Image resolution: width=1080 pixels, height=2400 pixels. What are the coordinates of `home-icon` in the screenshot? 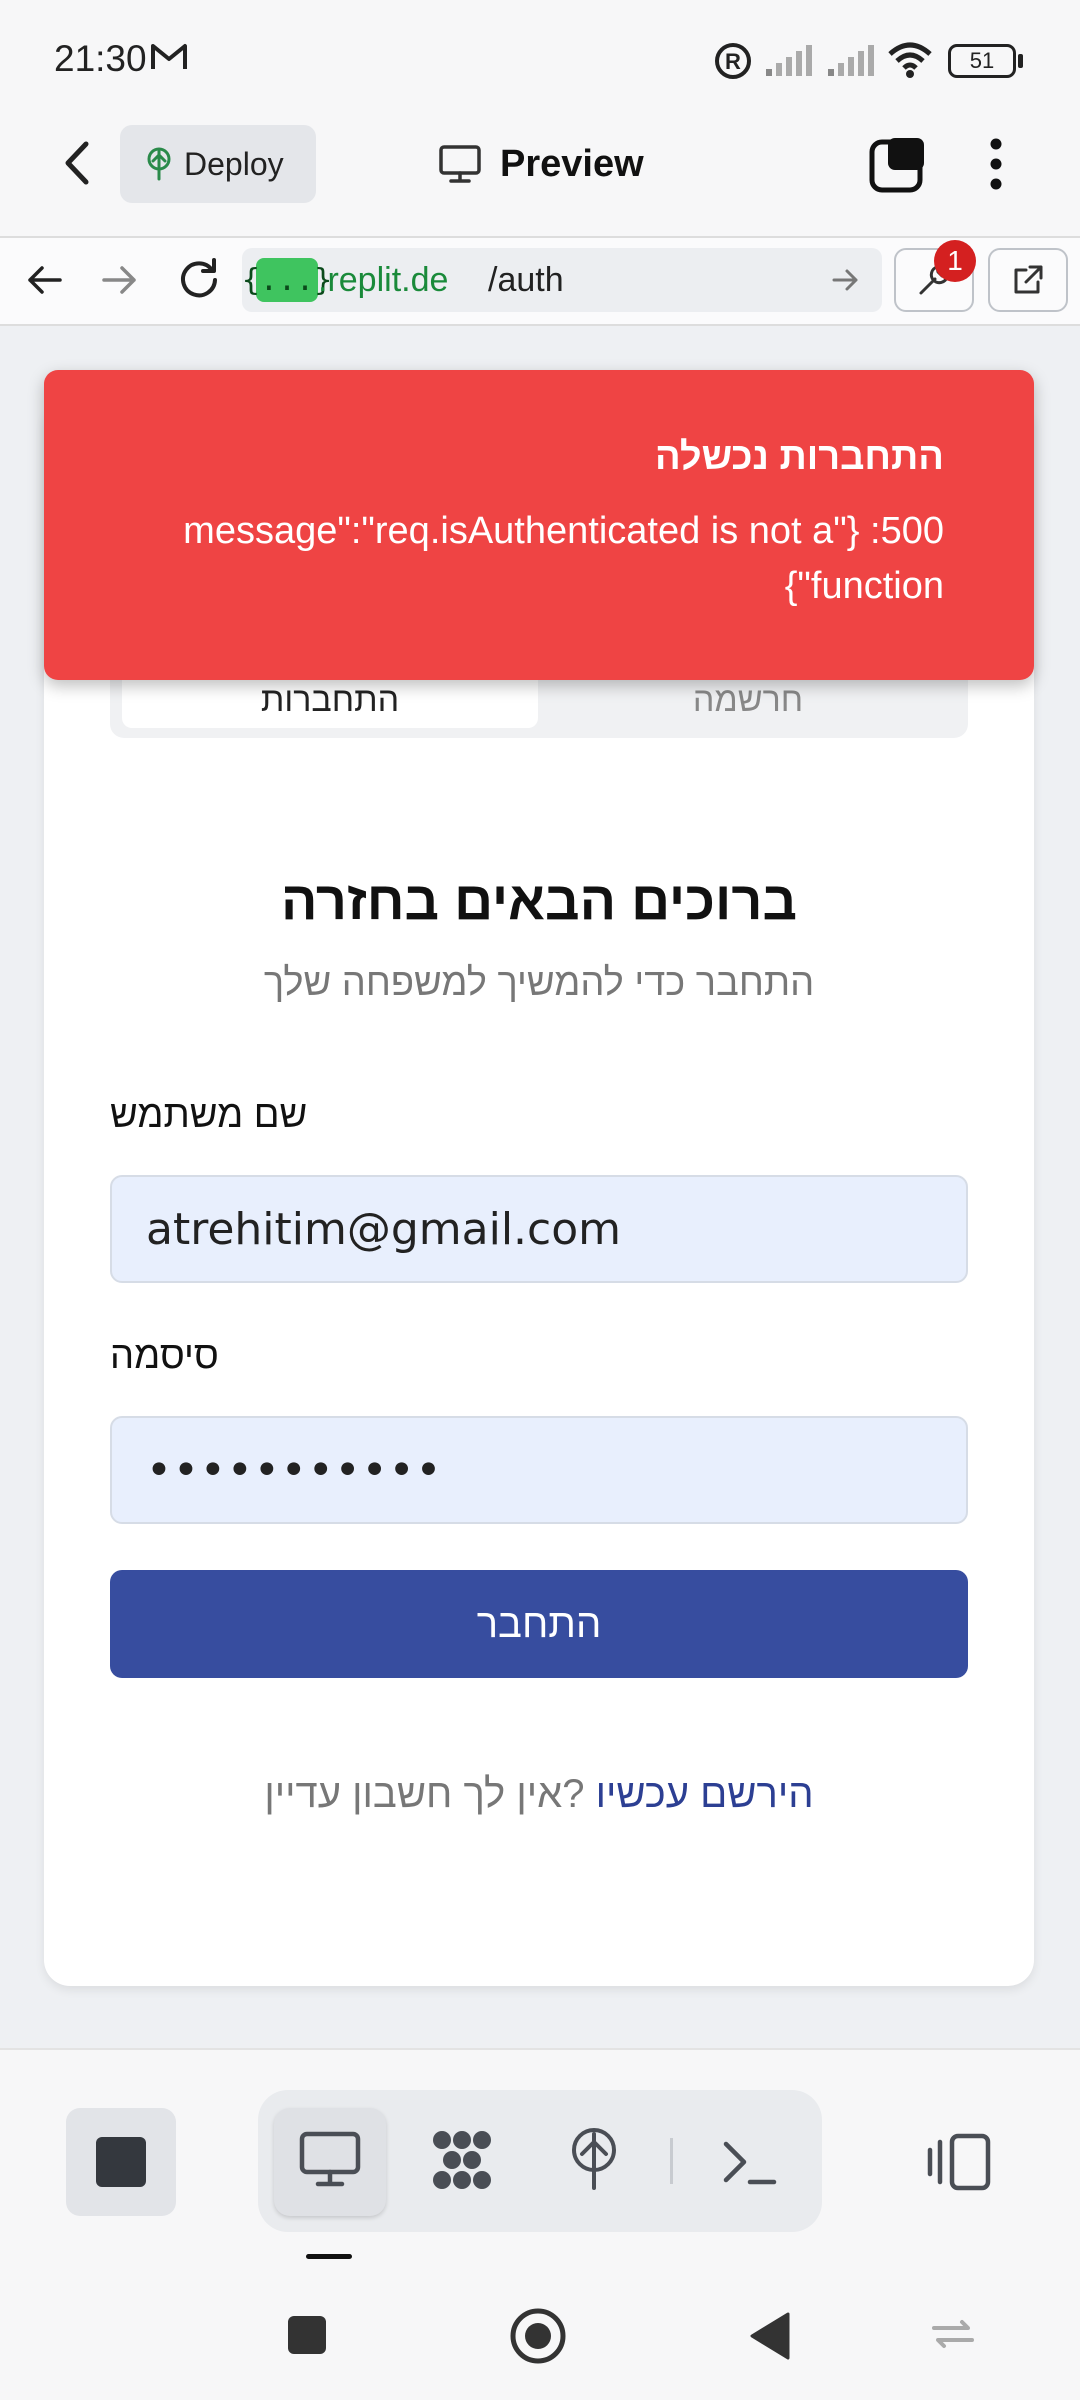 It's located at (538, 2336).